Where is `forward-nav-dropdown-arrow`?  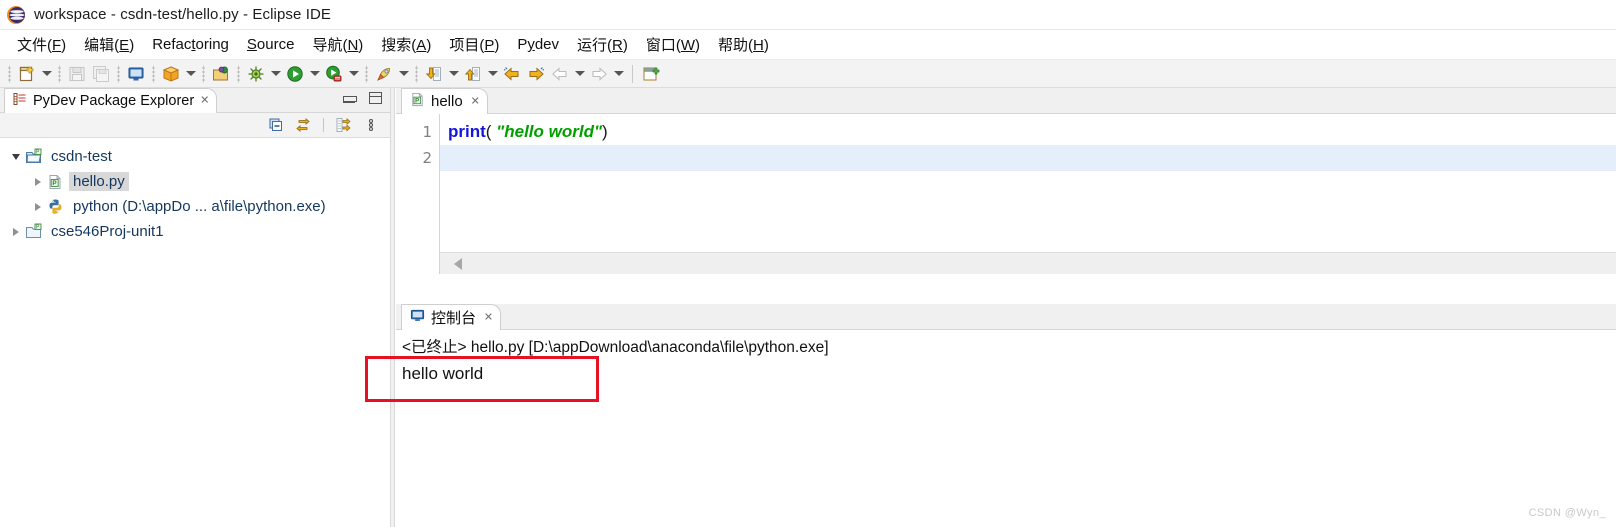
forward-nav-dropdown-arrow is located at coordinates (618, 74).